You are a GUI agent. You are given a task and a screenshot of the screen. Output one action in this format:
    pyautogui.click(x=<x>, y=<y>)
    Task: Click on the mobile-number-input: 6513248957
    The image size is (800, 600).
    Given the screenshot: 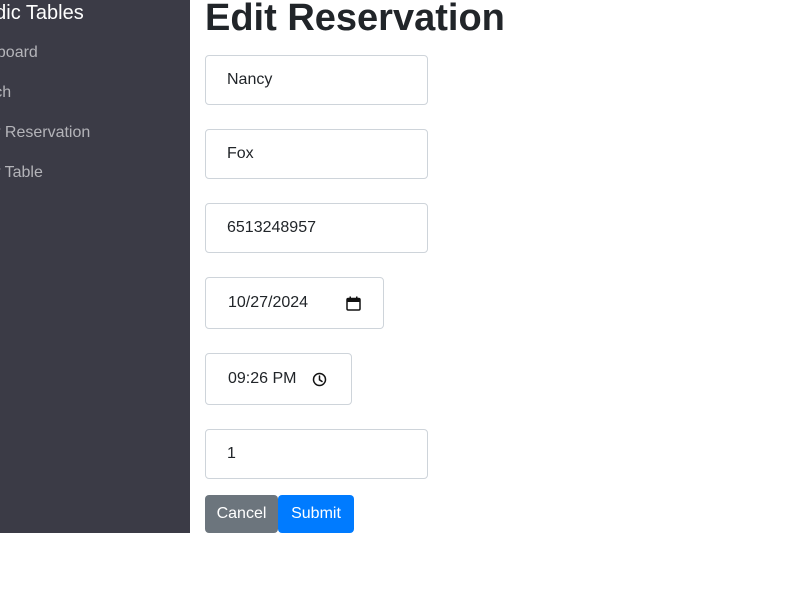 What is the action you would take?
    pyautogui.click(x=316, y=228)
    